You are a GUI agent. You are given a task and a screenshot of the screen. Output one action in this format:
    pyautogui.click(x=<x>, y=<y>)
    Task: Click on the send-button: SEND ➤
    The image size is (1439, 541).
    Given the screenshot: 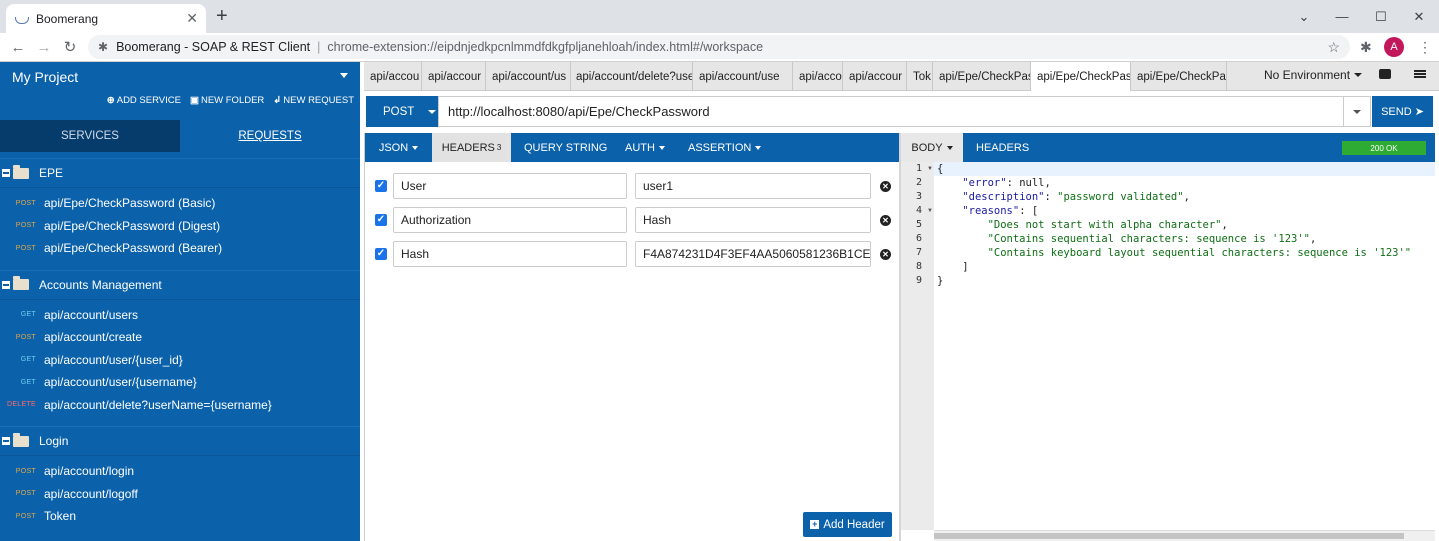 What is the action you would take?
    pyautogui.click(x=1402, y=111)
    